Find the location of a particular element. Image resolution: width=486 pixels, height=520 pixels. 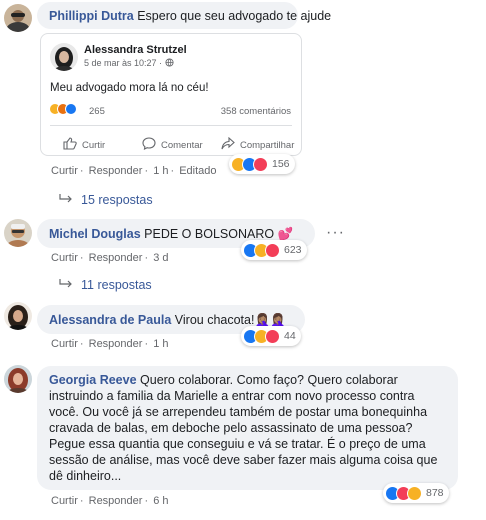

shared-post-date: 5 de mar às 10:27 · is located at coordinates (129, 63).